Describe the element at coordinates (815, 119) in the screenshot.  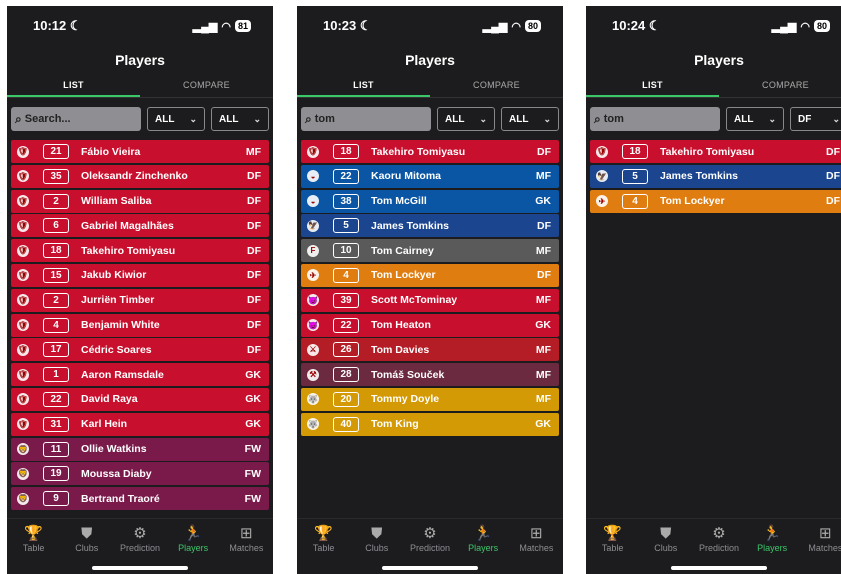
I see `position-filter-dropdown: DF ⌄` at that location.